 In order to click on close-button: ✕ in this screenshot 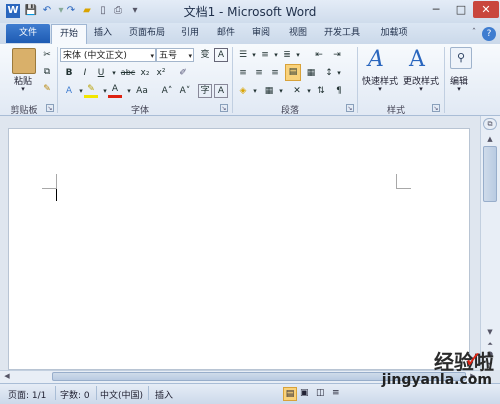, I will do `click(486, 9)`.